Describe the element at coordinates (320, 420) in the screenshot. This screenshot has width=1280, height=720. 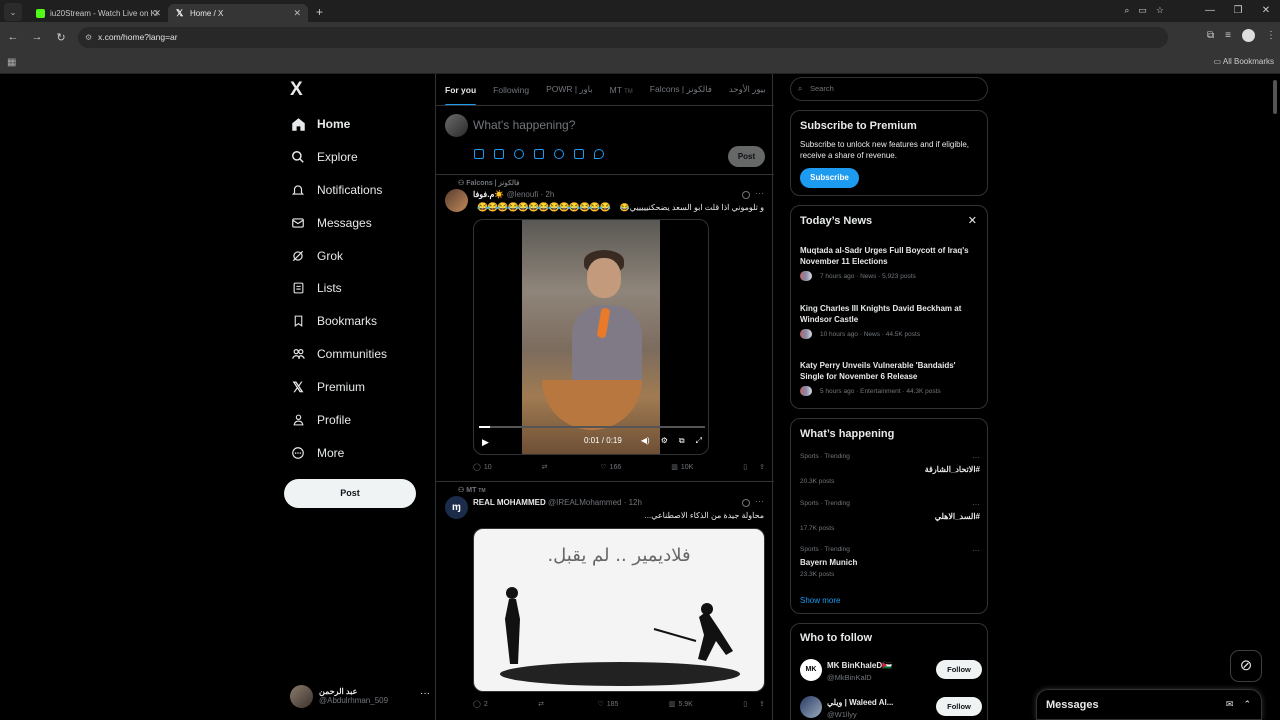
I see `nav-profile: Profile` at that location.